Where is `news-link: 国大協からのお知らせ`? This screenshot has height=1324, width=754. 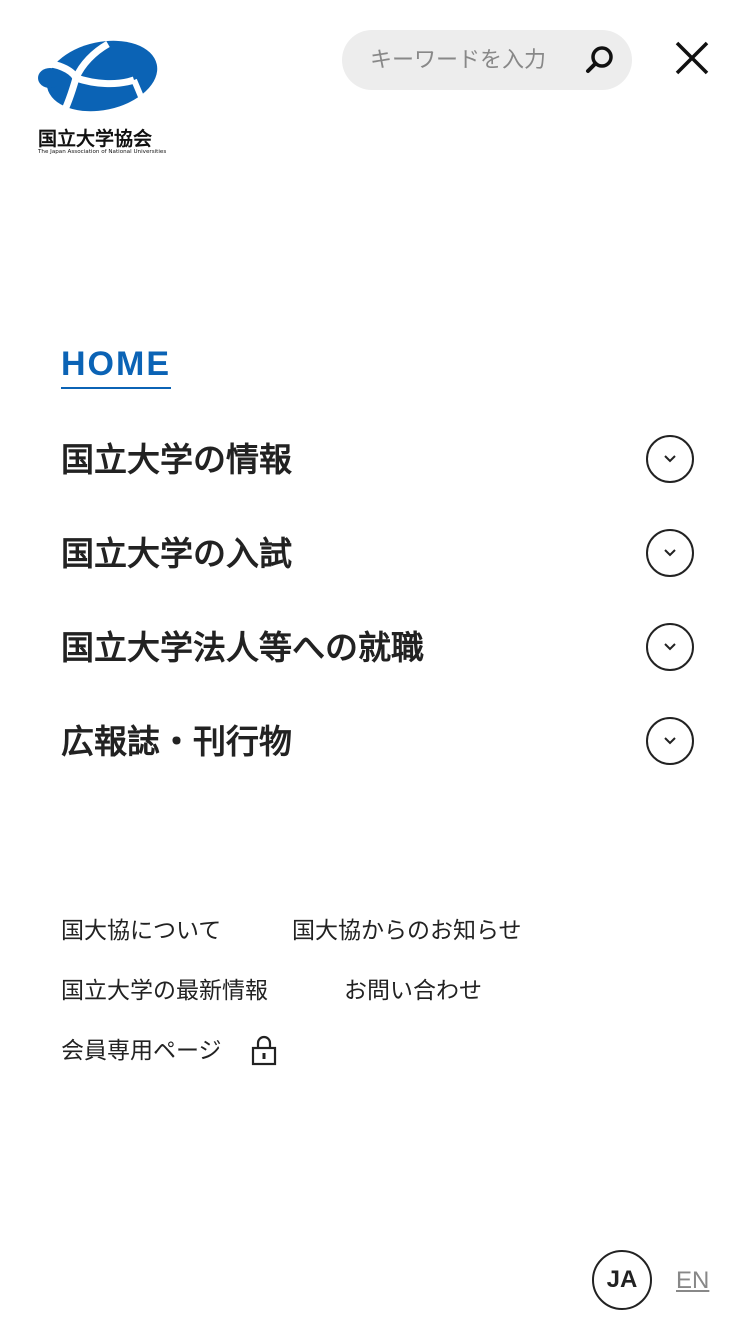 news-link: 国大協からのお知らせ is located at coordinates (407, 931).